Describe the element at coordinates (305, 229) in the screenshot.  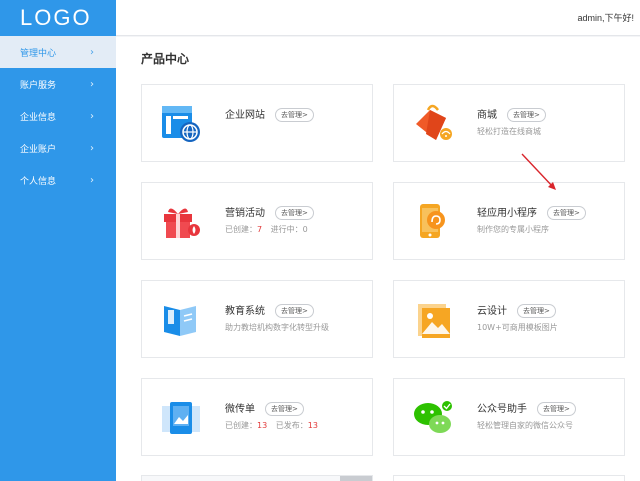
I see `running-count: 0` at that location.